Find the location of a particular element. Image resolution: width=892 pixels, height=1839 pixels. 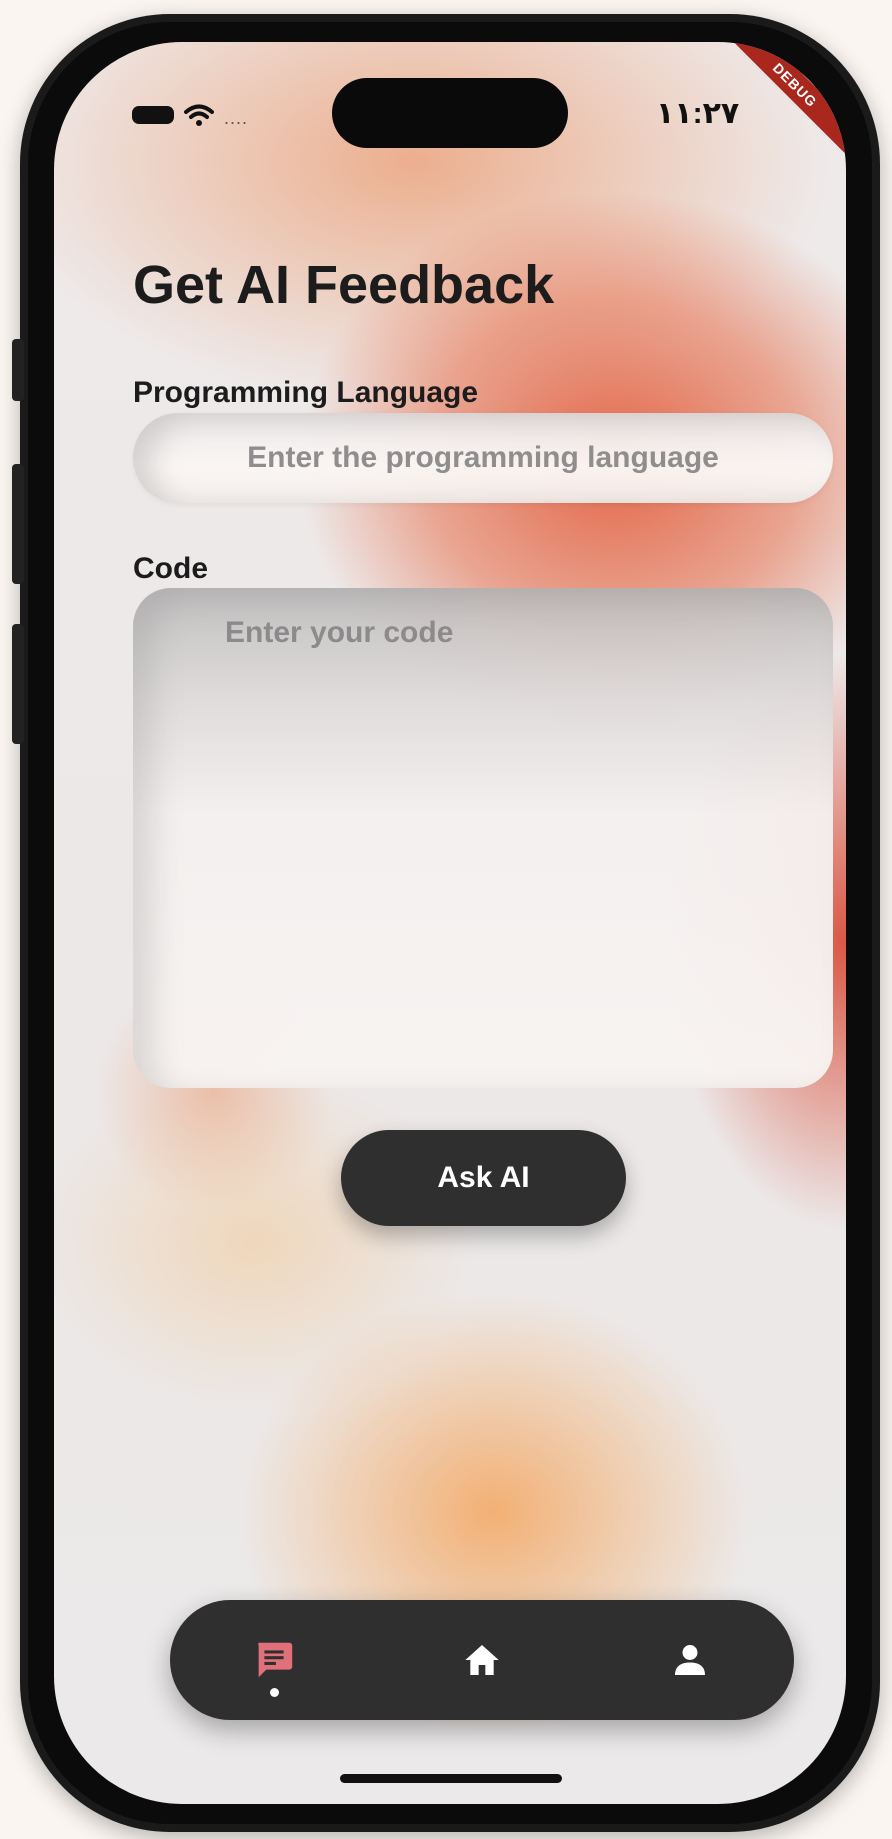

chat-icon is located at coordinates (275, 1660).